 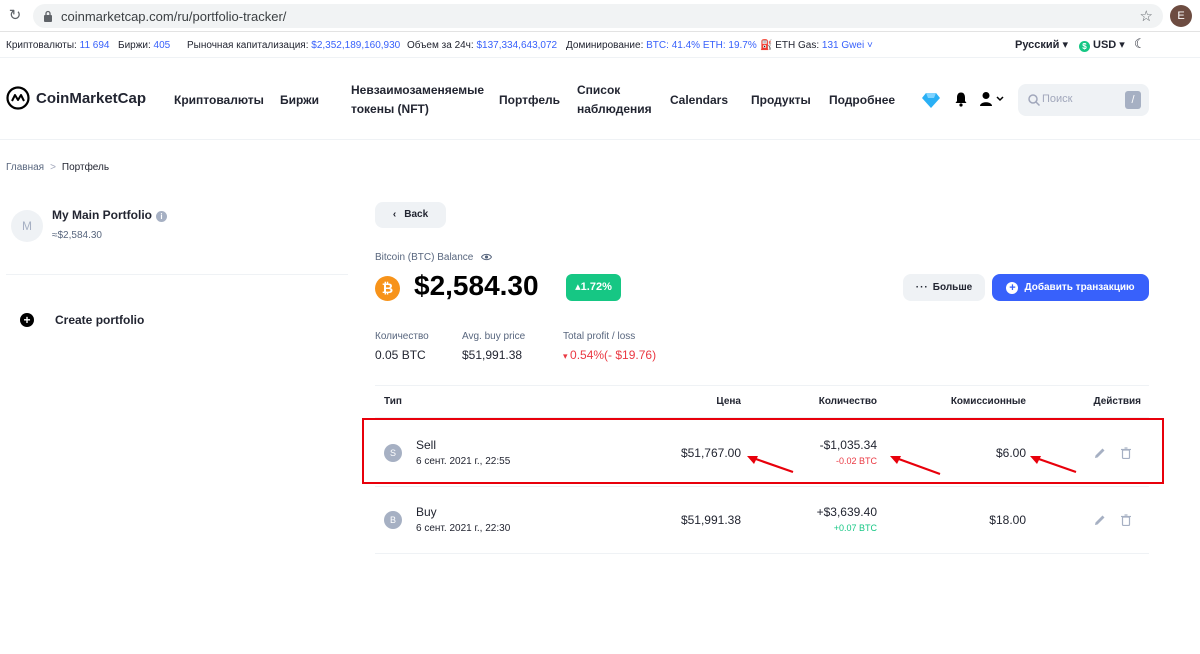 What do you see at coordinates (862, 100) in the screenshot?
I see `nav-learn: Подробнее` at bounding box center [862, 100].